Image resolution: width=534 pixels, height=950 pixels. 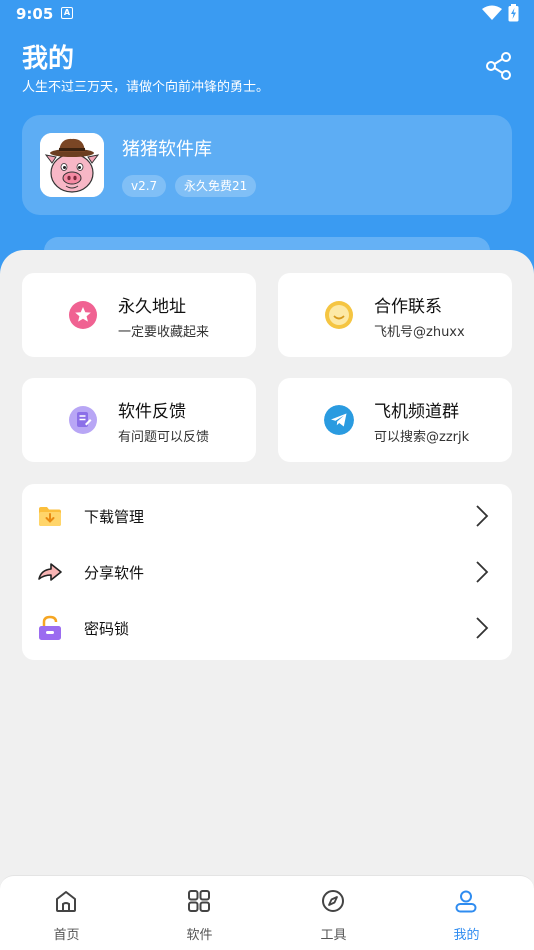 I want to click on nav-item-home: 首页, so click(x=66, y=913).